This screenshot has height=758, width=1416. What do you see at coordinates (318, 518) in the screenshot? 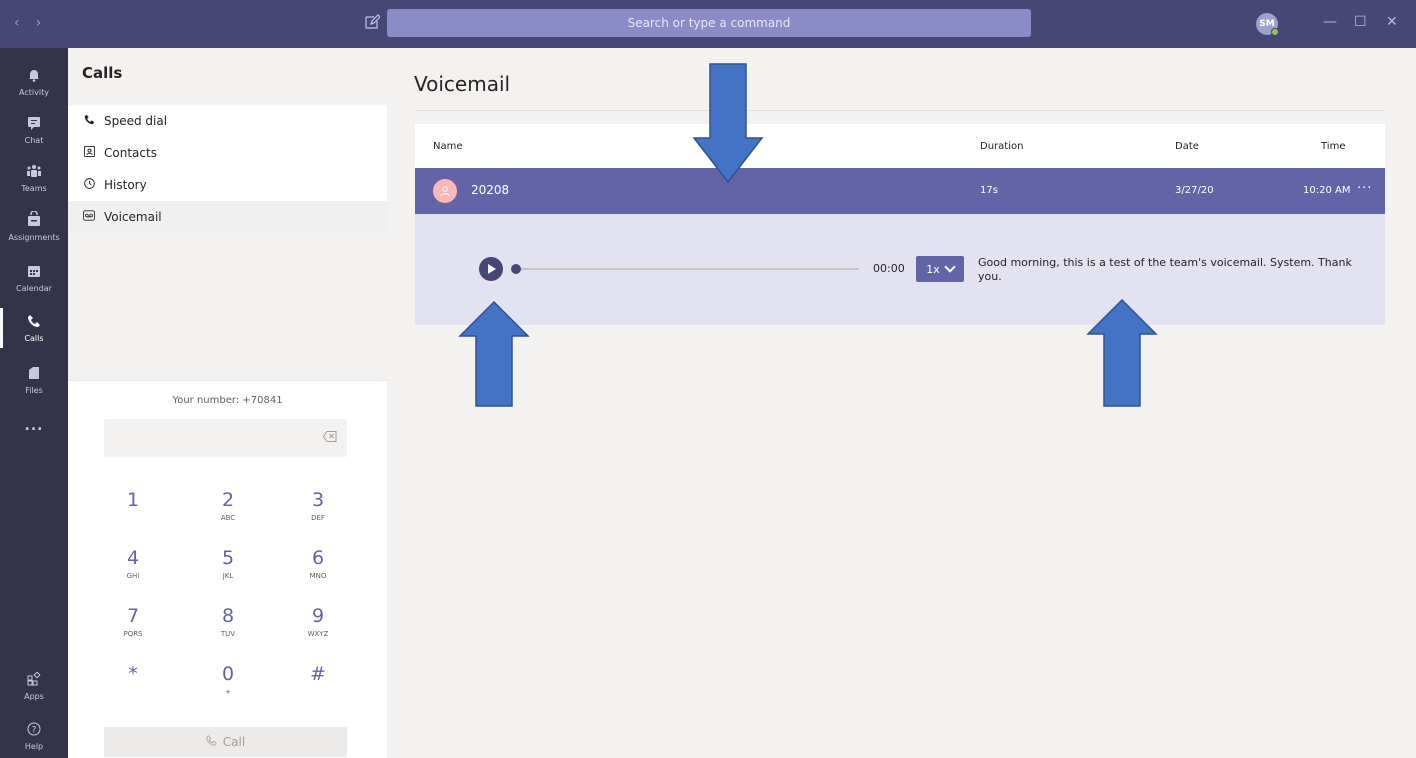
I see `dial-key-letters: DEF` at bounding box center [318, 518].